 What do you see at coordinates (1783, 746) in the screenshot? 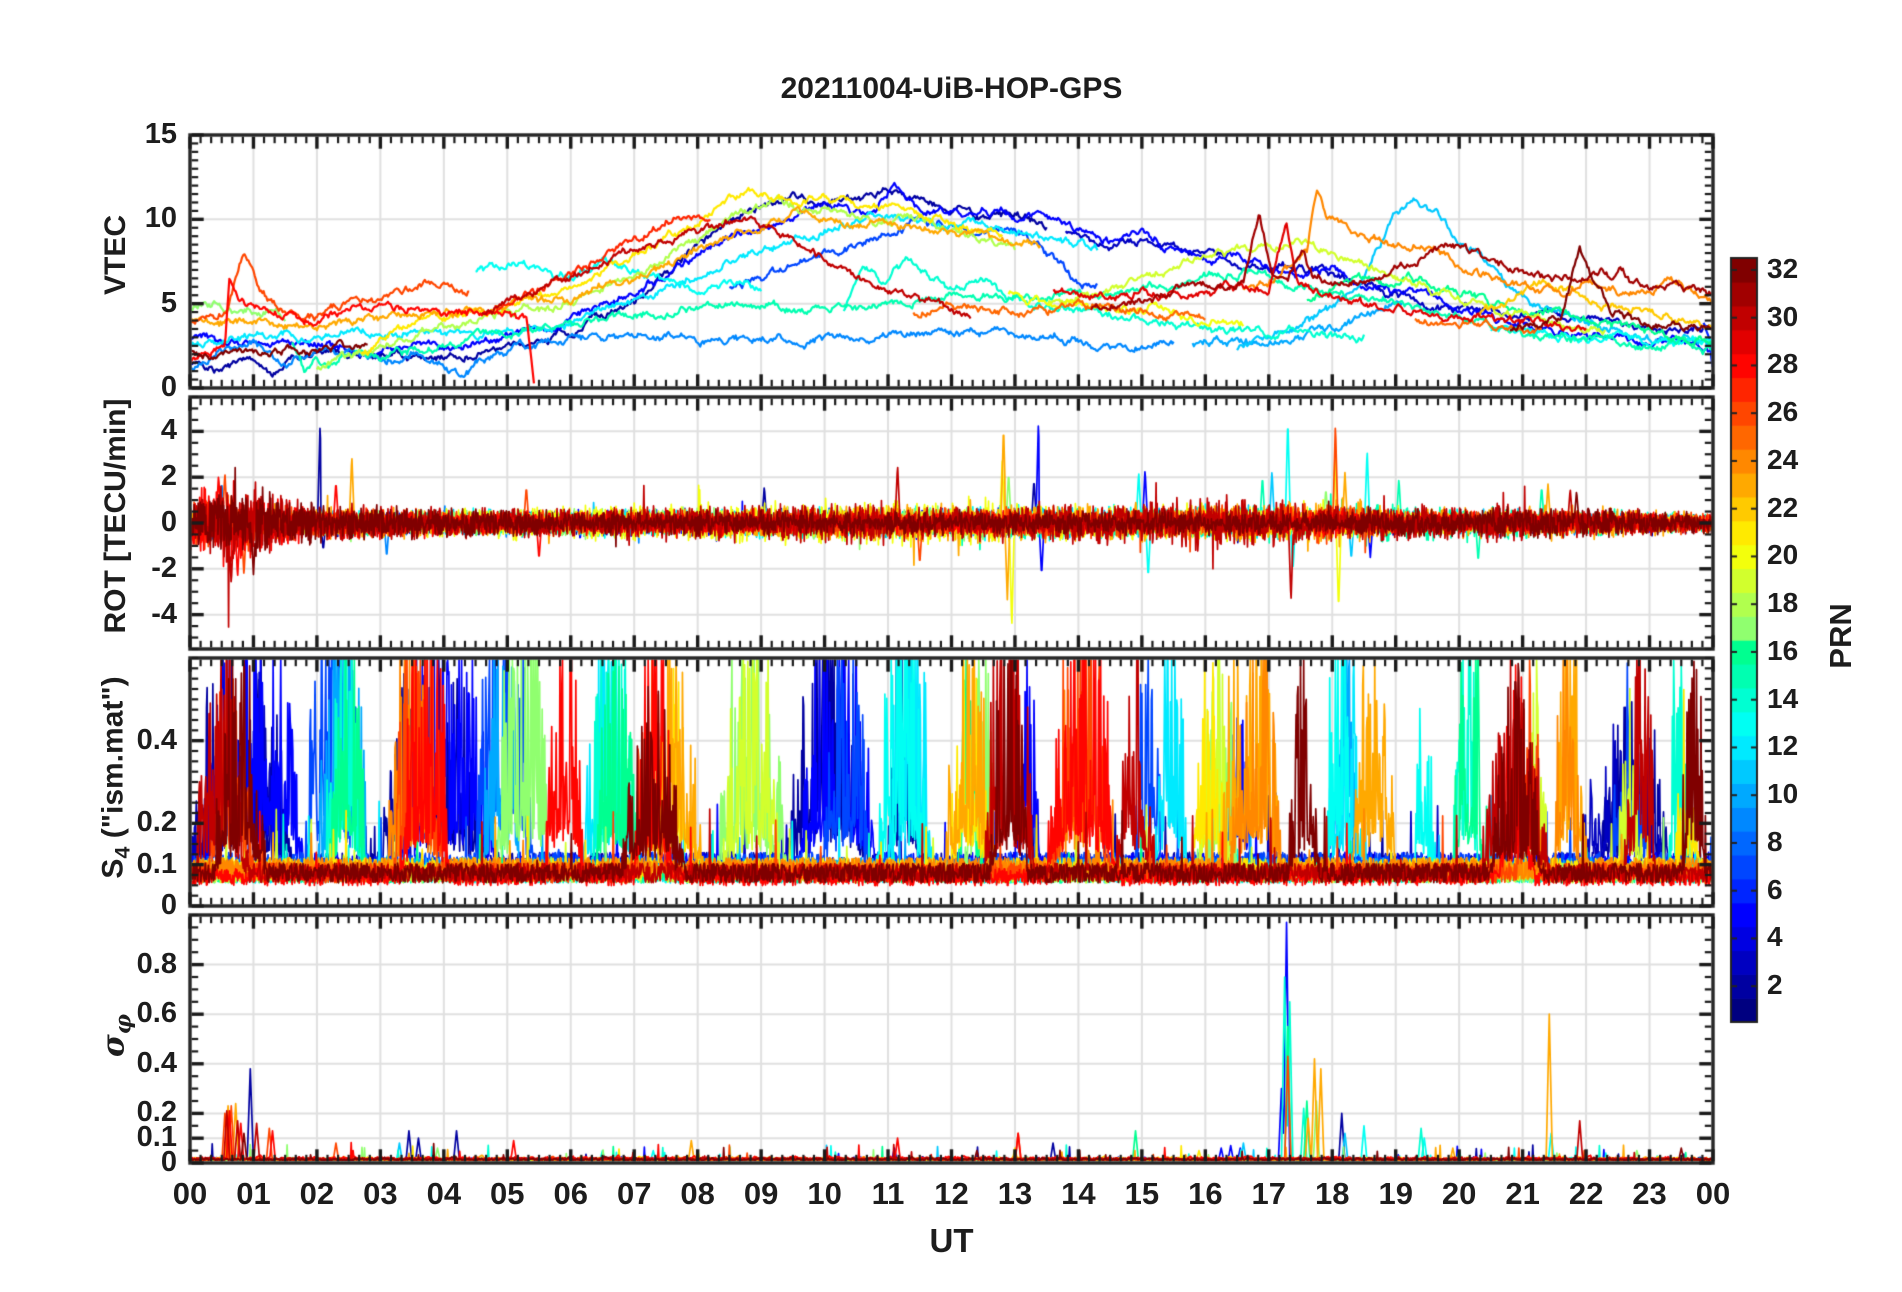
I see `colorbar-tick-label: 12` at bounding box center [1783, 746].